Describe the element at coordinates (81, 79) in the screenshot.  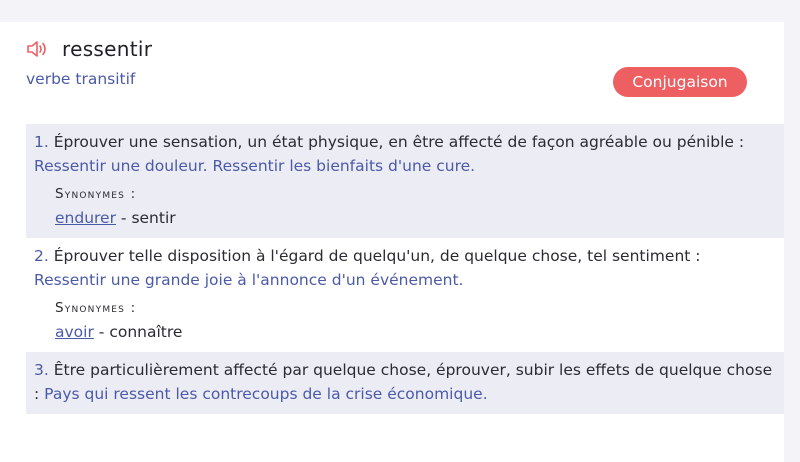
I see `part-of-speech: verbe transitif` at that location.